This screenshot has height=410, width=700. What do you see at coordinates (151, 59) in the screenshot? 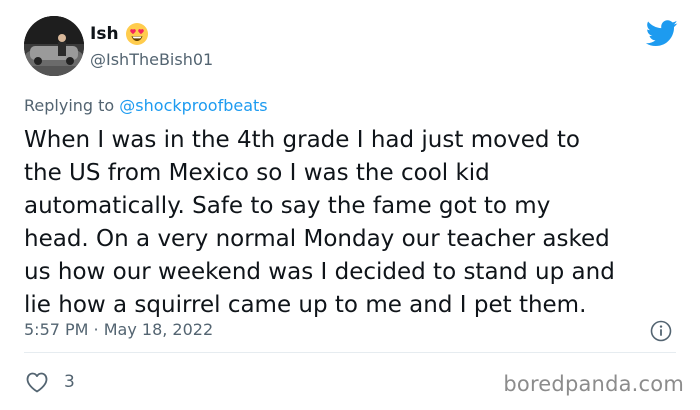
I see `author-handle: @IshTheBish01` at bounding box center [151, 59].